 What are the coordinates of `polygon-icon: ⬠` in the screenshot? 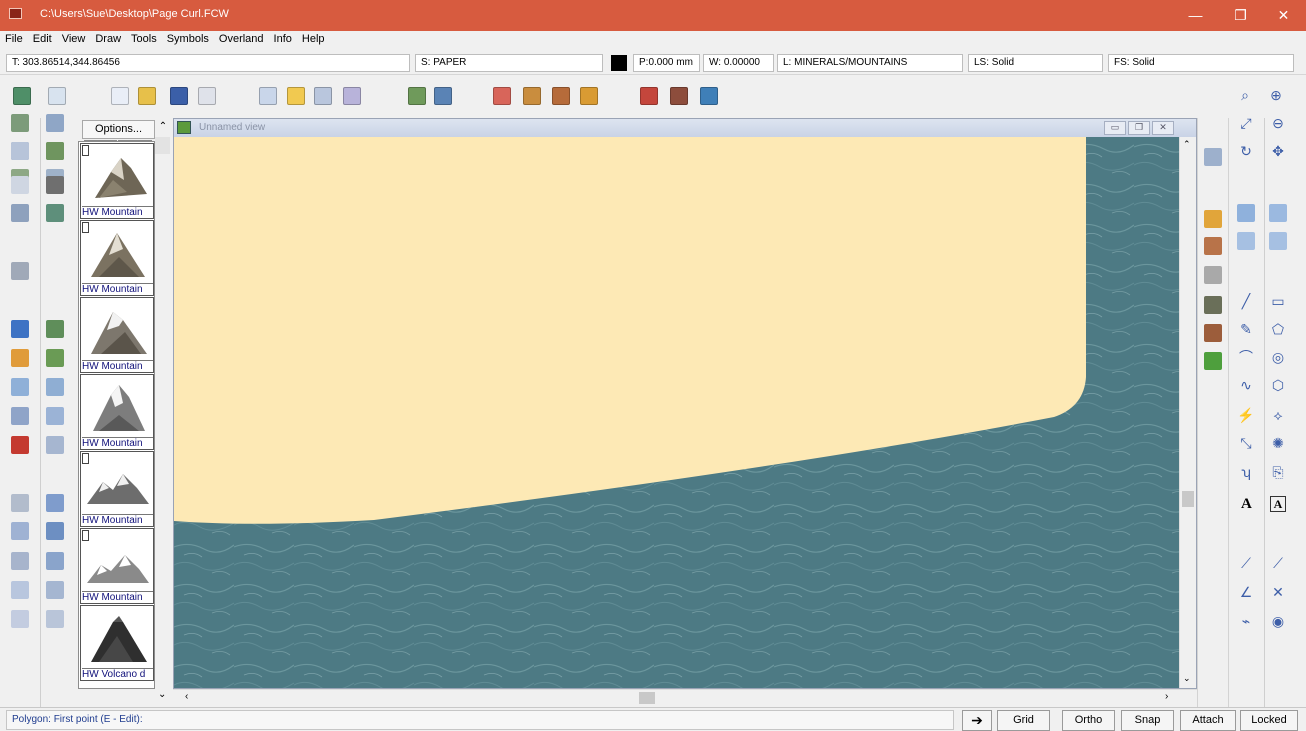 It's located at (1278, 329).